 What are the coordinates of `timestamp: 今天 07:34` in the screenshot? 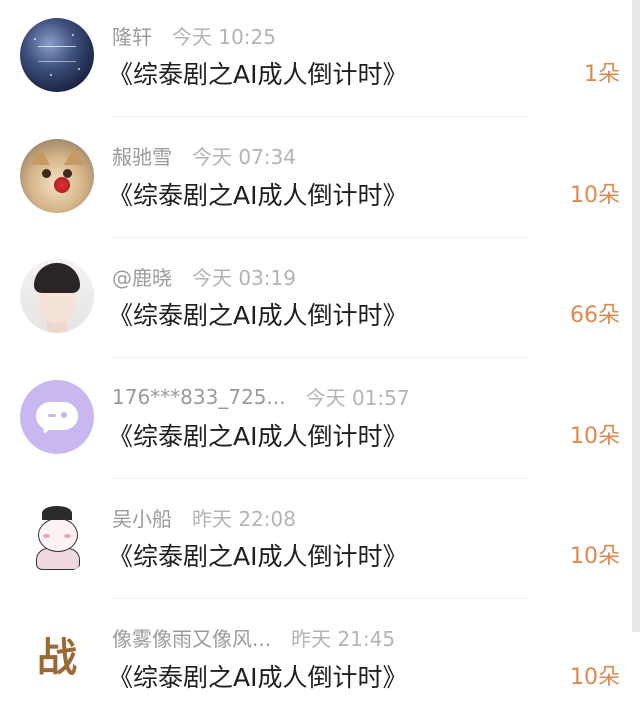 It's located at (244, 157).